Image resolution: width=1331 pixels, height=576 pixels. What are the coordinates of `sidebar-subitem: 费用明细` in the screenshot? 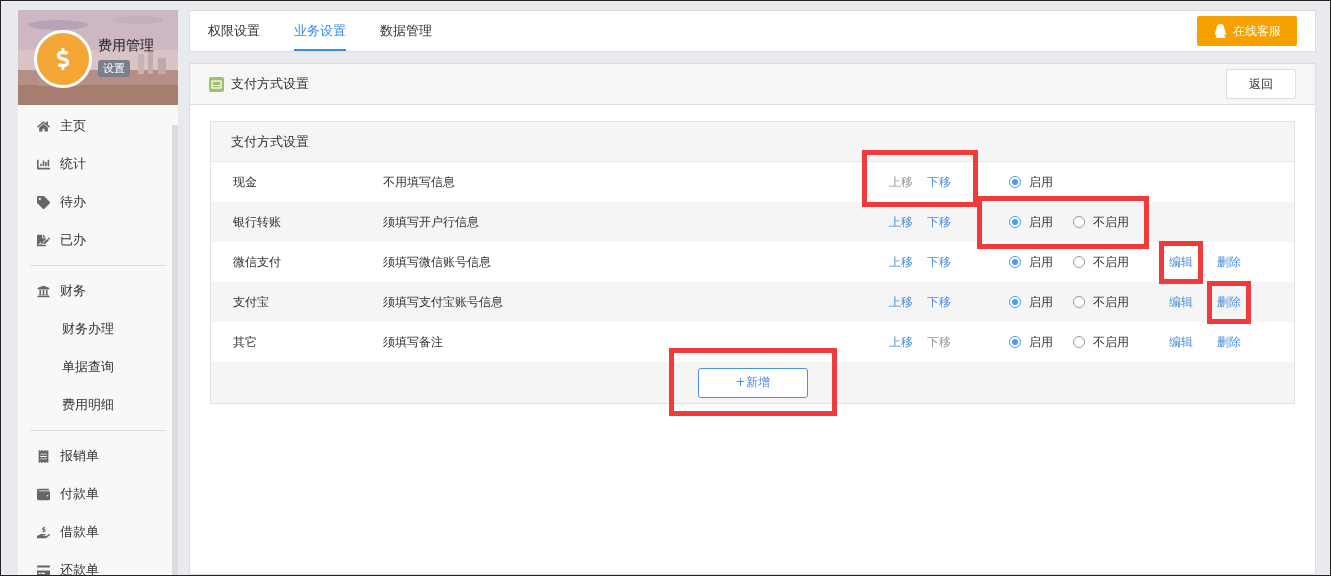 It's located at (98, 405).